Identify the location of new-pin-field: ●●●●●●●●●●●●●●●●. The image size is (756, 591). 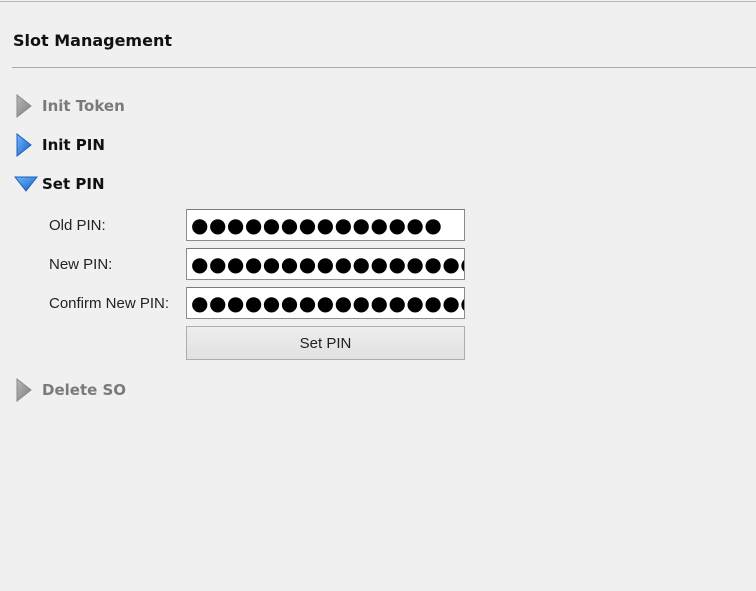
(325, 264).